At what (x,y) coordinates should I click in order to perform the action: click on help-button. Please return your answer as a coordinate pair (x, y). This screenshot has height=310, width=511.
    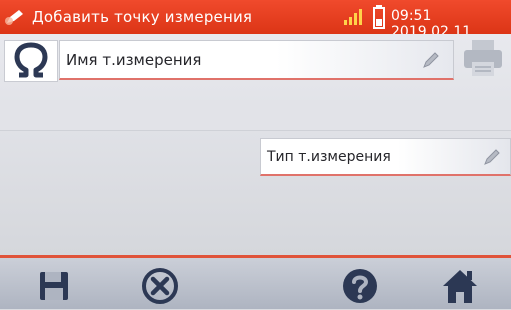
    Looking at the image, I should click on (360, 286).